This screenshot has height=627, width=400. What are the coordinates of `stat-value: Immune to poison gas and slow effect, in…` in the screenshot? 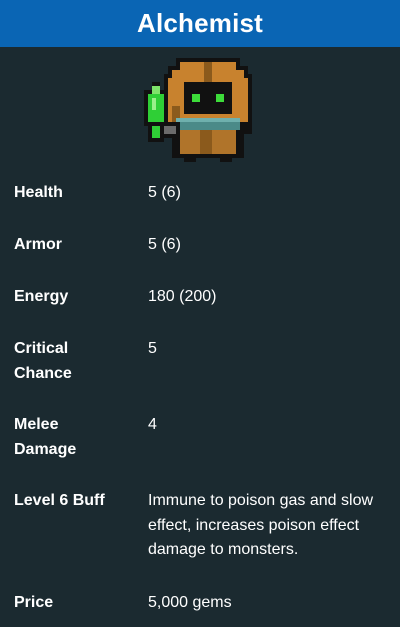 It's located at (261, 525).